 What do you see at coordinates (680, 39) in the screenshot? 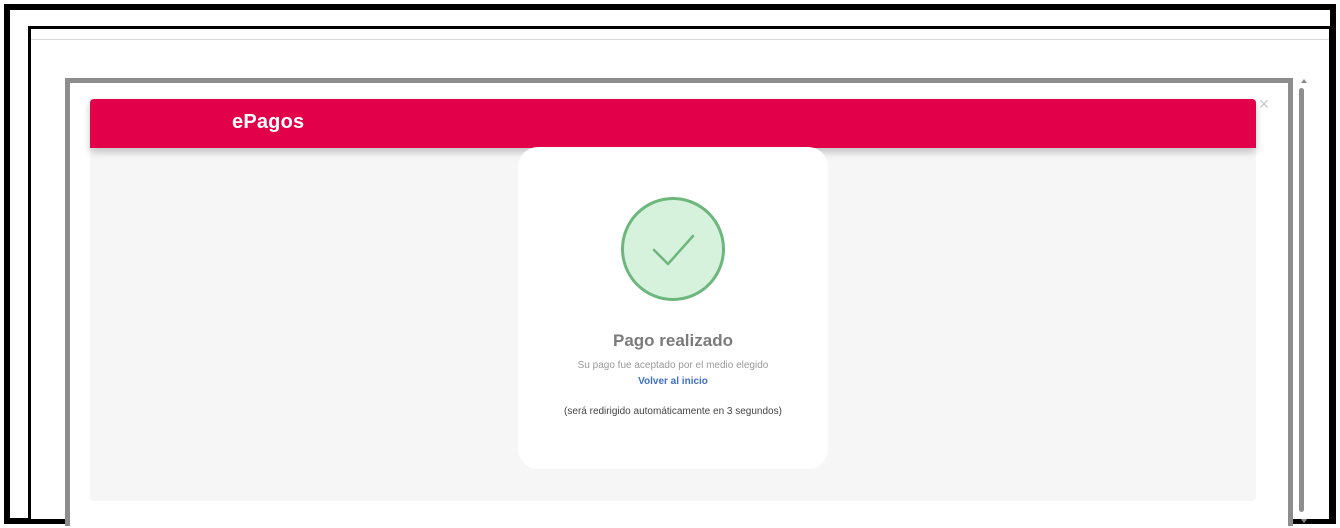
I see `viewport-divider` at bounding box center [680, 39].